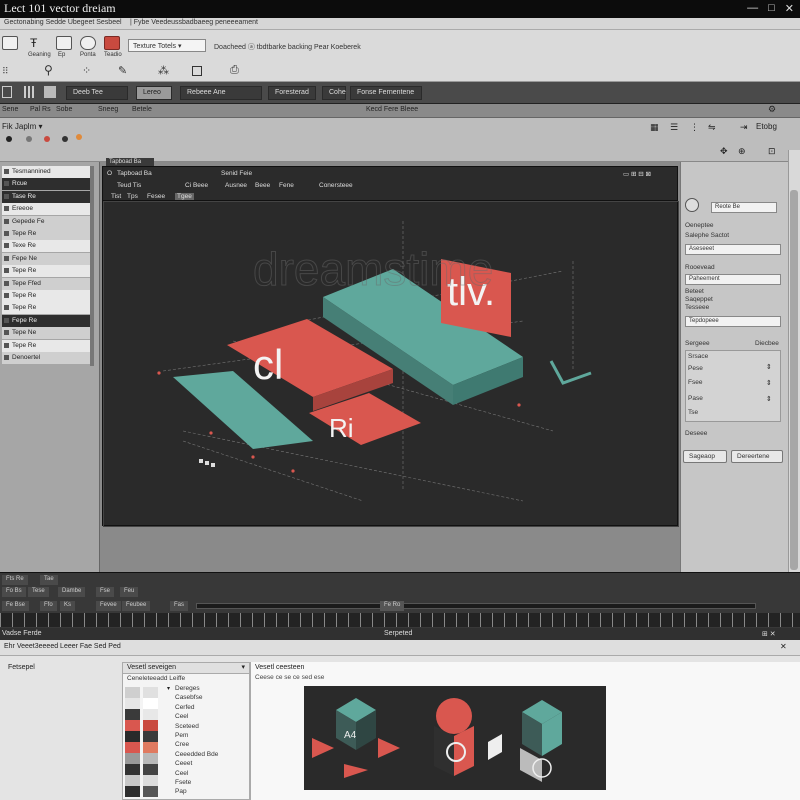 The height and width of the screenshot is (800, 800). Describe the element at coordinates (794, 380) in the screenshot. I see `scroll-thumb` at that location.